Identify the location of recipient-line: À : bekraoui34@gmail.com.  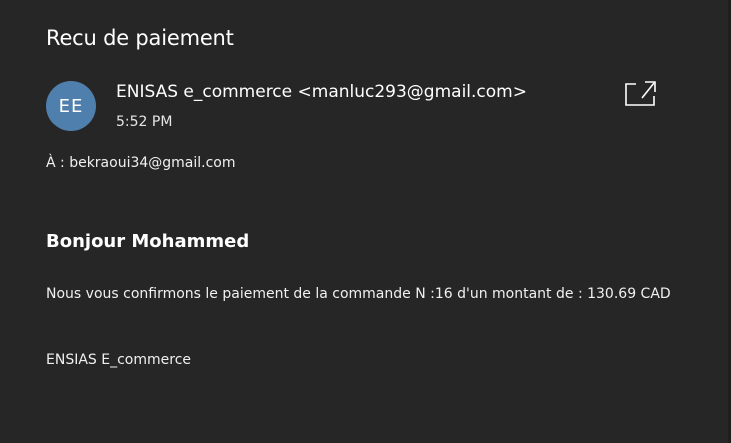
(141, 163).